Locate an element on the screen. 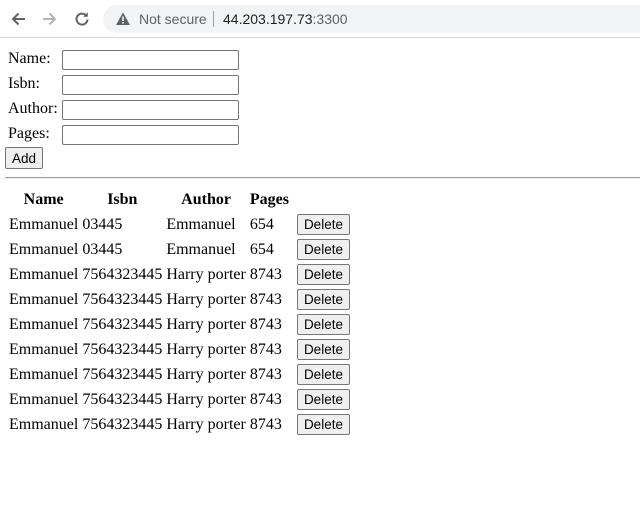  browser-toolbar: Not secure 44.203.197.73:3300 is located at coordinates (320, 19).